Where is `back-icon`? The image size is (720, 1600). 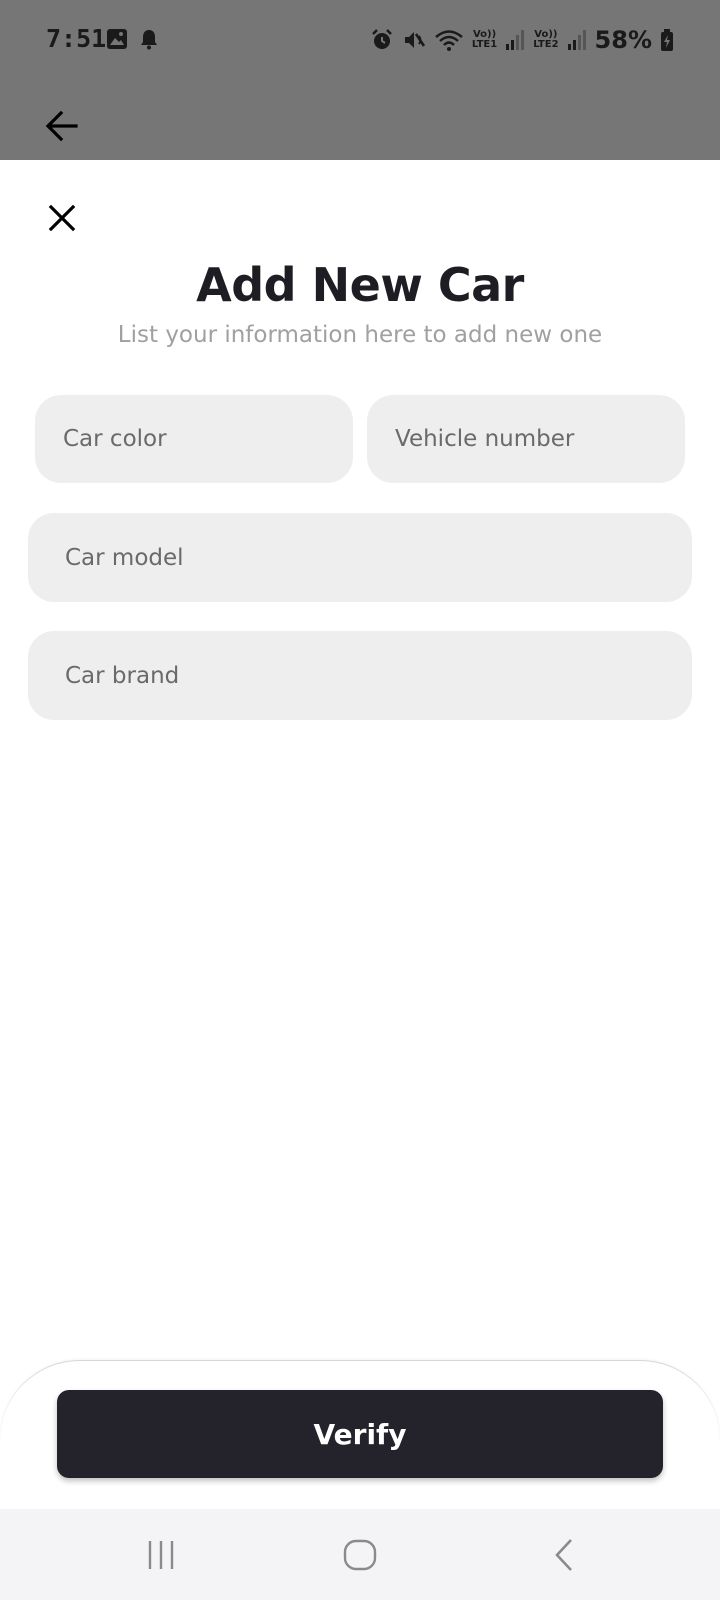 back-icon is located at coordinates (563, 1555).